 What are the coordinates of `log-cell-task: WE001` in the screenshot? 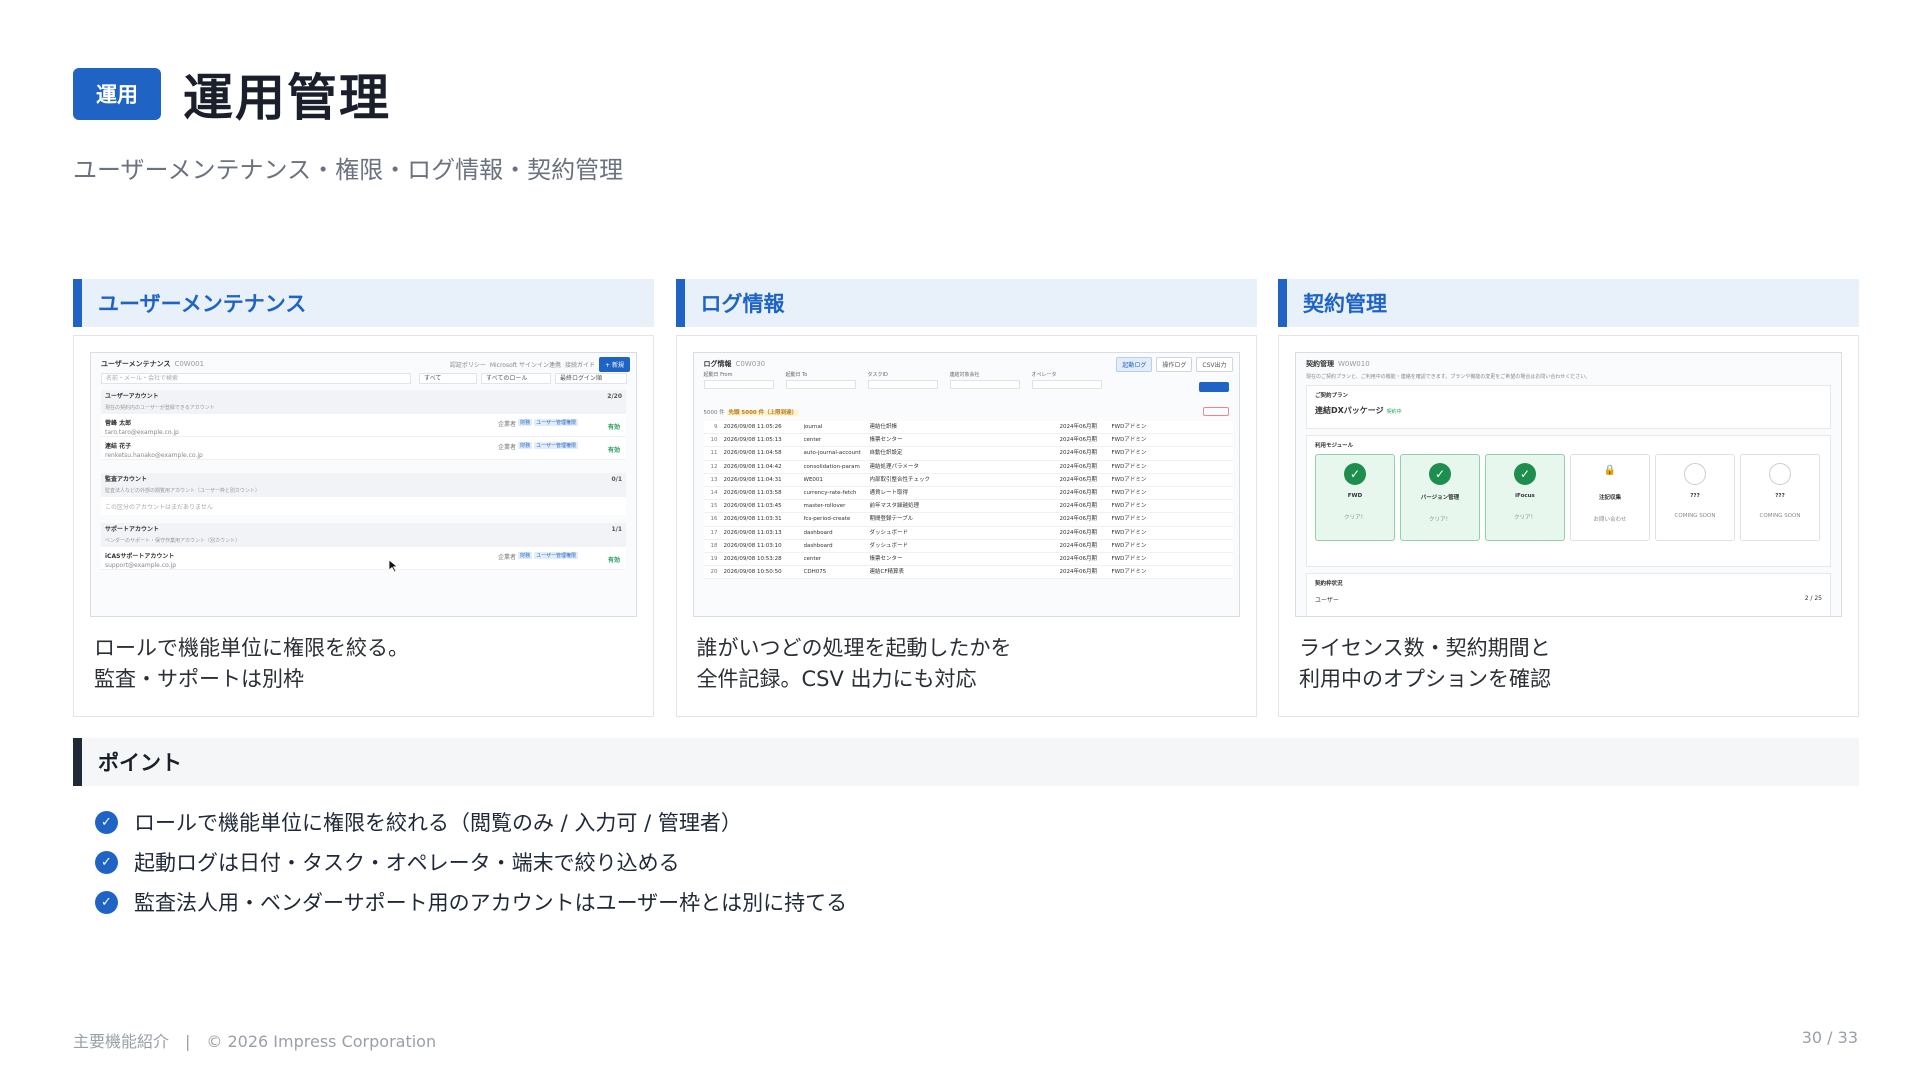 It's located at (813, 479).